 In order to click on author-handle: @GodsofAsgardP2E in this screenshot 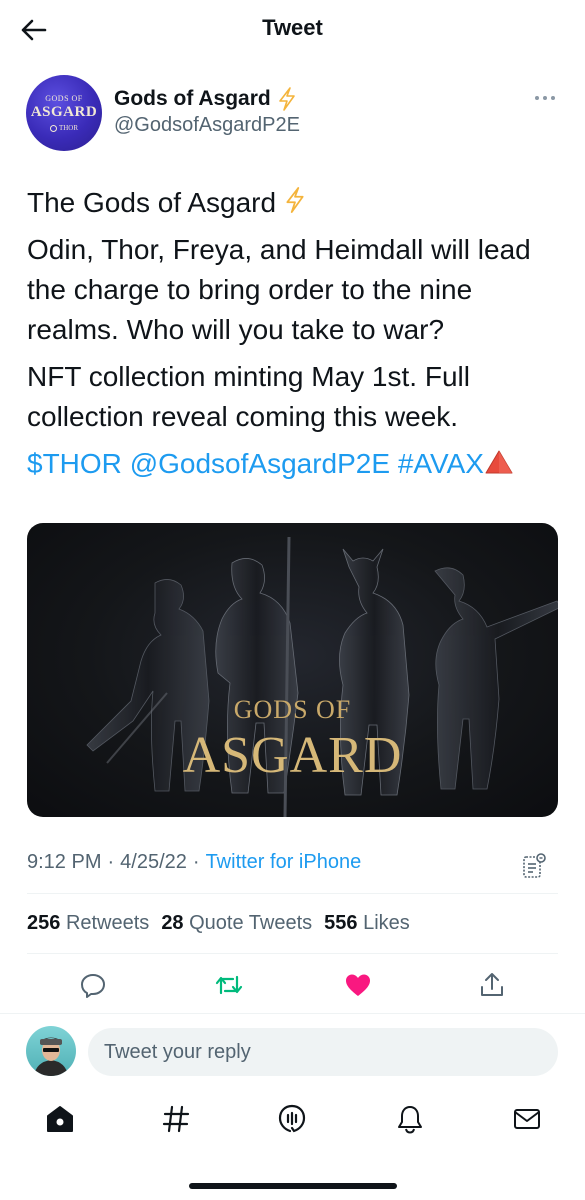, I will do `click(207, 125)`.